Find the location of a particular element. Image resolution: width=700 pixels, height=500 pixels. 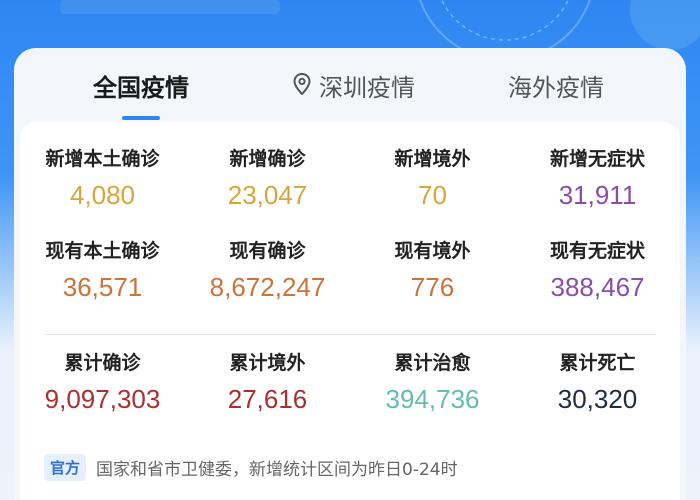

location-pin-icon is located at coordinates (302, 87).